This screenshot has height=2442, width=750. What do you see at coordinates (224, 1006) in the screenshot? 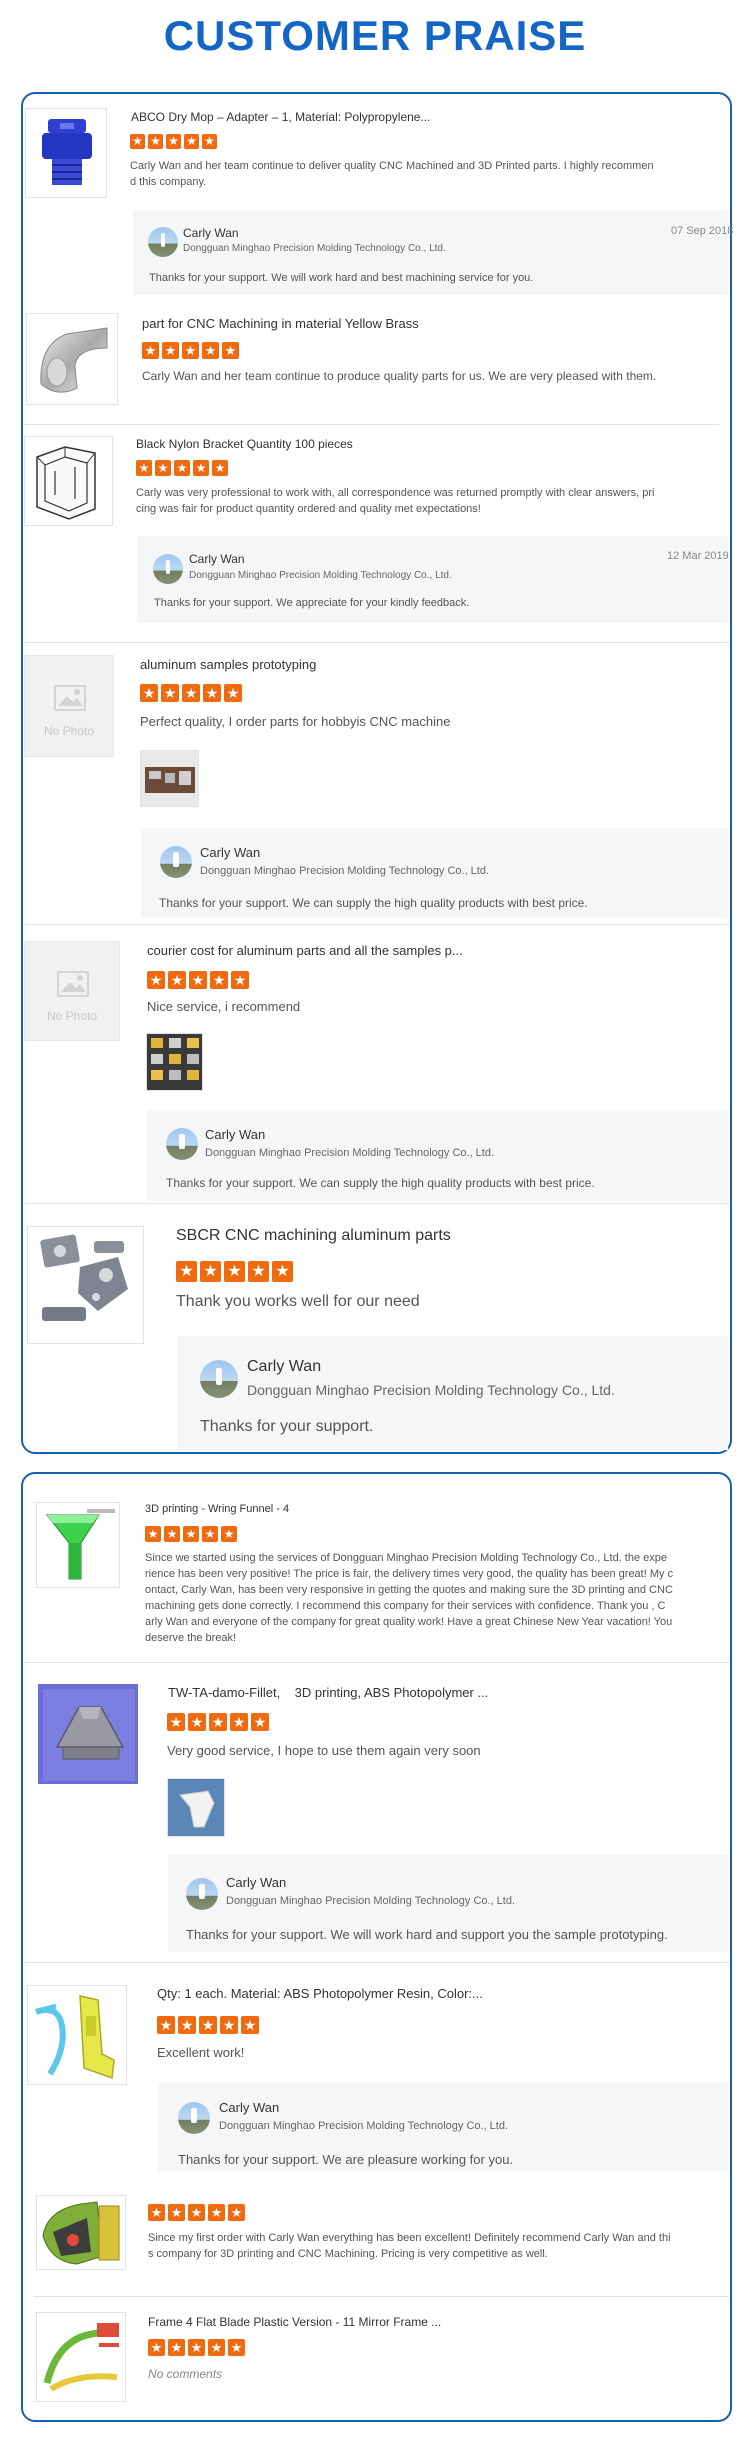
I see `review-text-line: Nice service, i recommend` at bounding box center [224, 1006].